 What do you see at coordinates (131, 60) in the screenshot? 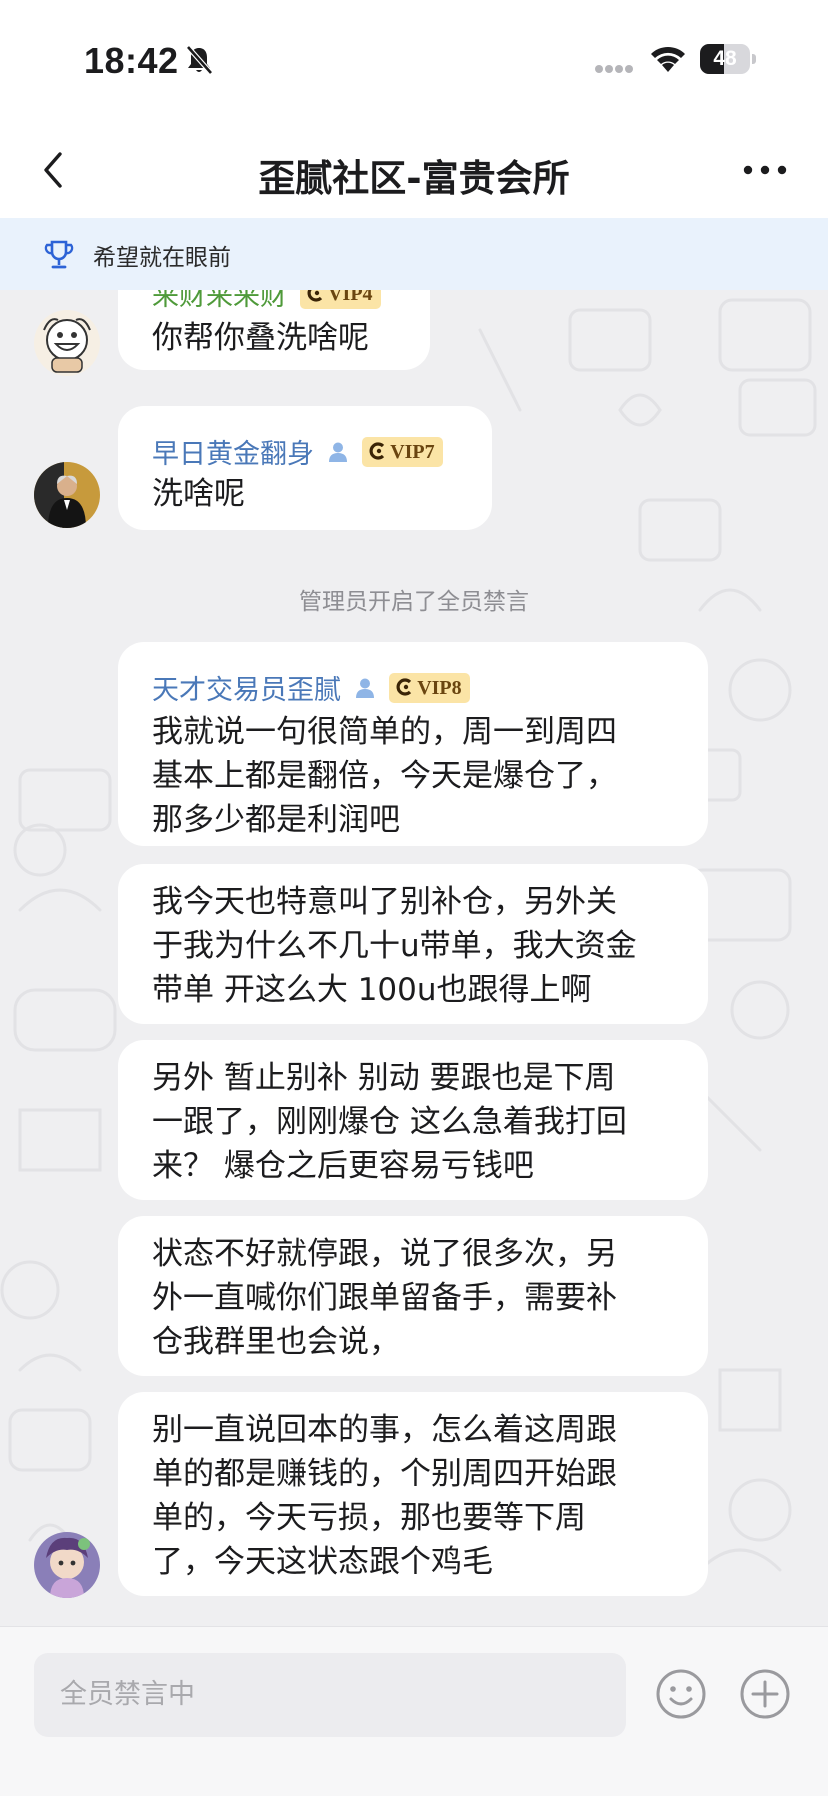
I see `status-time: 18:42` at bounding box center [131, 60].